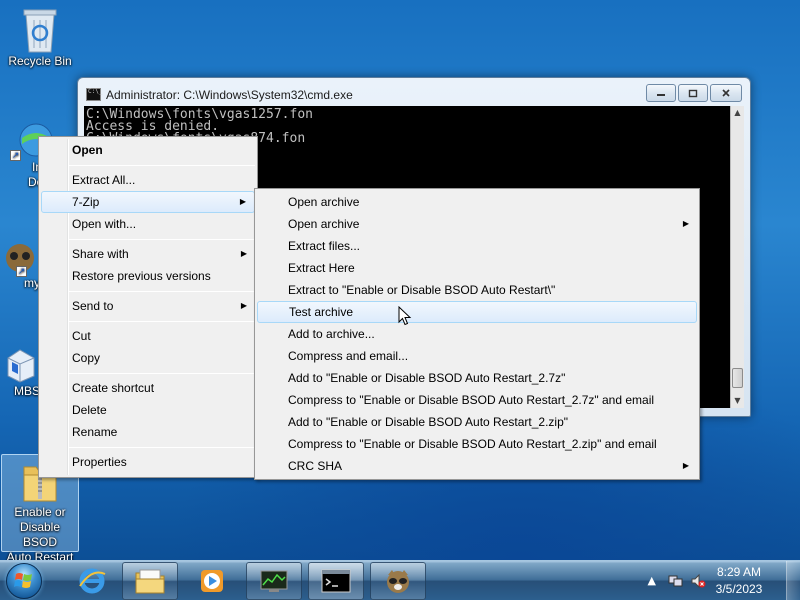  What do you see at coordinates (148, 462) in the screenshot?
I see `menu-item-properties: Properties` at bounding box center [148, 462].